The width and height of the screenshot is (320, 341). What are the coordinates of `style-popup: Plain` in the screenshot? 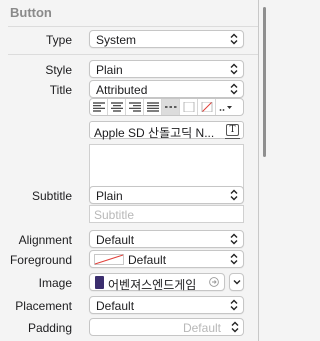 It's located at (166, 69).